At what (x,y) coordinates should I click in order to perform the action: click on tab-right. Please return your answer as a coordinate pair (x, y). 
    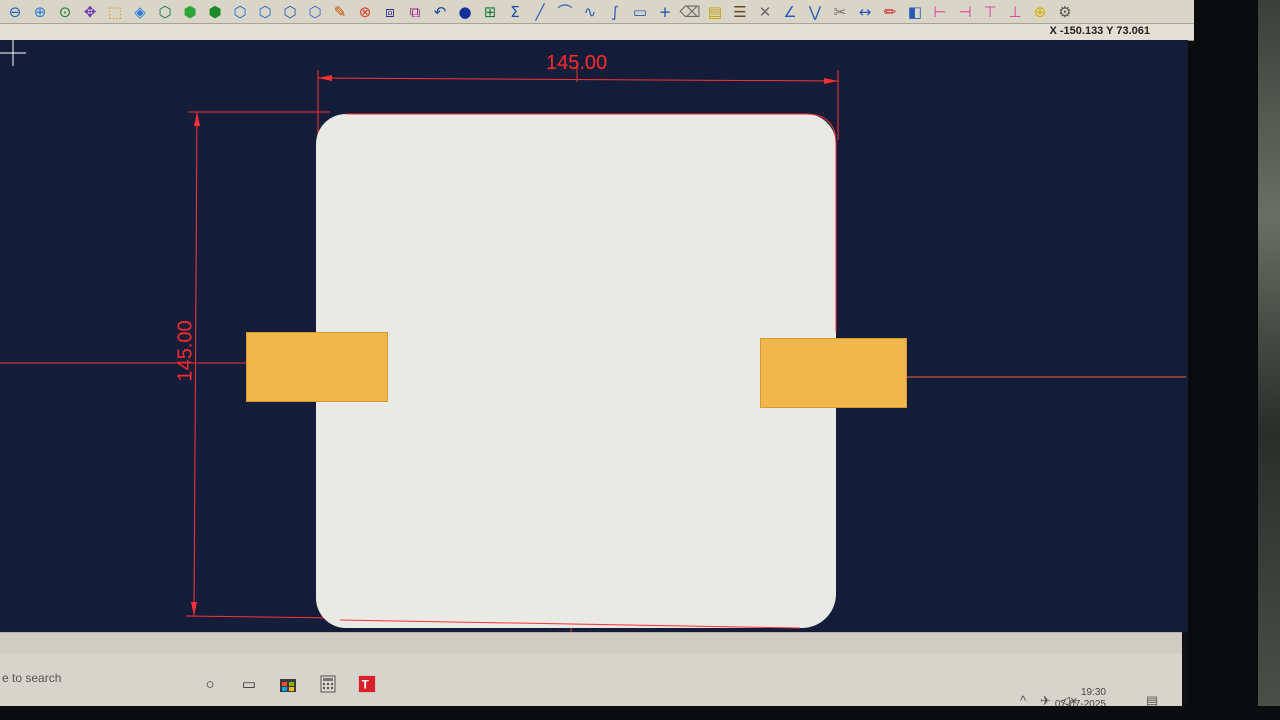
    Looking at the image, I should click on (833, 373).